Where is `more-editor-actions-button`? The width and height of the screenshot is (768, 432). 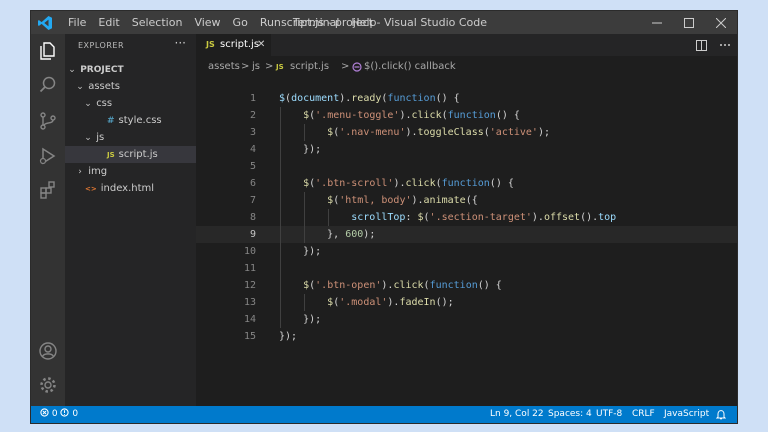
more-editor-actions-button is located at coordinates (725, 45).